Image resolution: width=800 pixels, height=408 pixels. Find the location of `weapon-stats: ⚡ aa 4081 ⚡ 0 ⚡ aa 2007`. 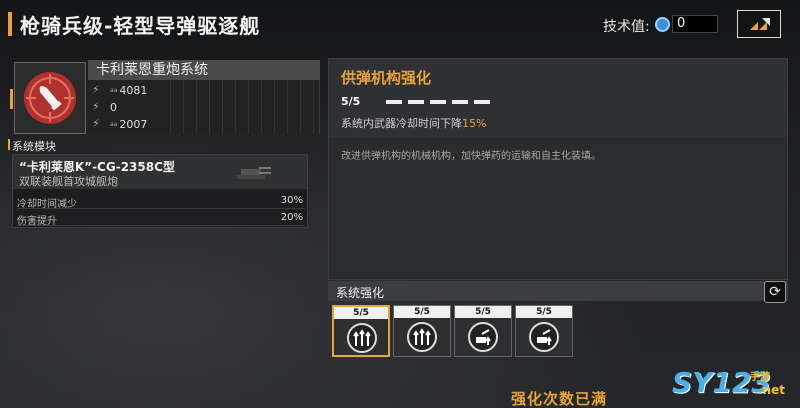

weapon-stats: ⚡ aa 4081 ⚡ 0 ⚡ aa 2007 is located at coordinates (204, 107).